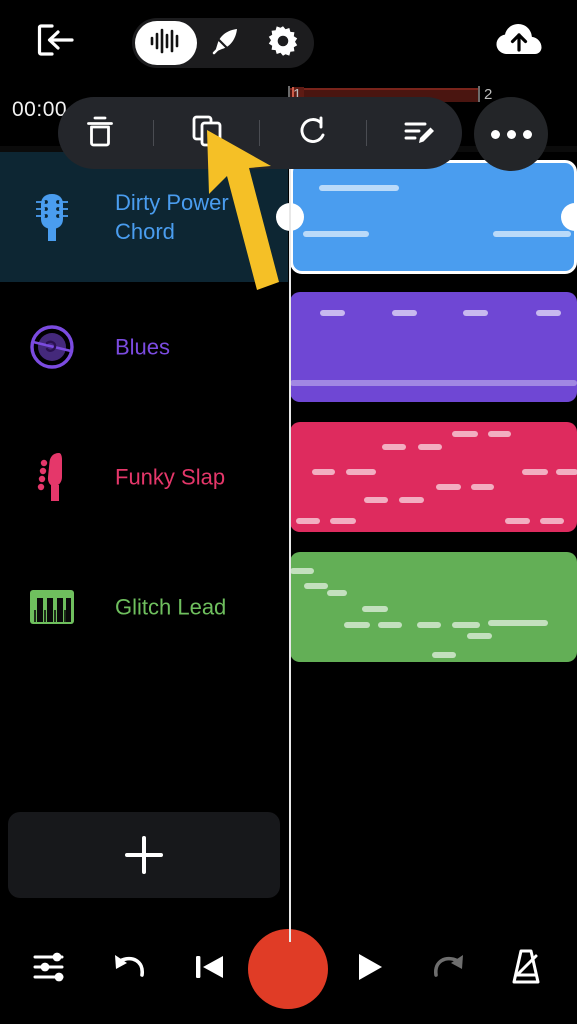 This screenshot has height=1024, width=577. I want to click on skip-back-icon, so click(210, 969).